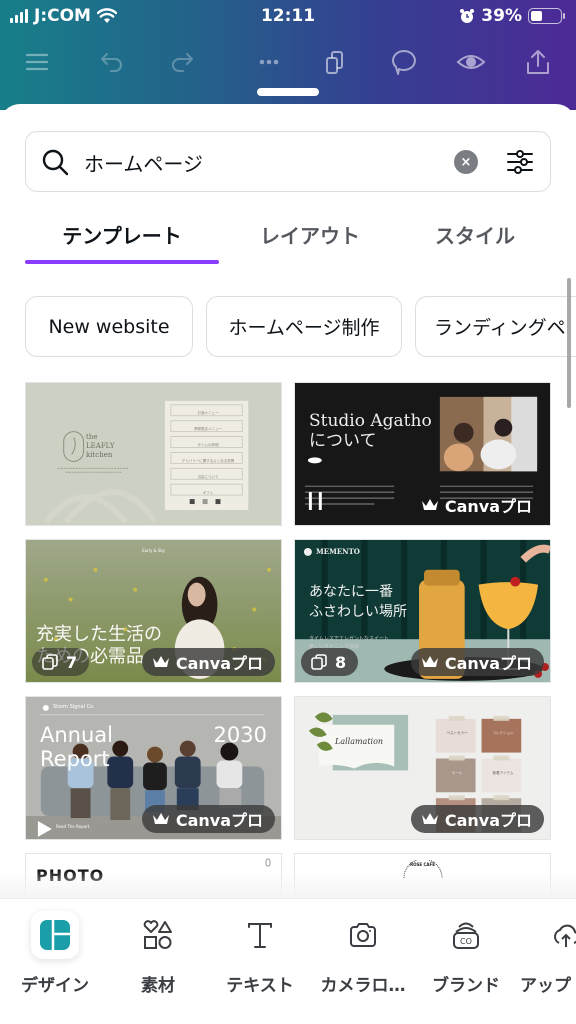  What do you see at coordinates (330, 662) in the screenshot?
I see `page-count-badge: 8` at bounding box center [330, 662].